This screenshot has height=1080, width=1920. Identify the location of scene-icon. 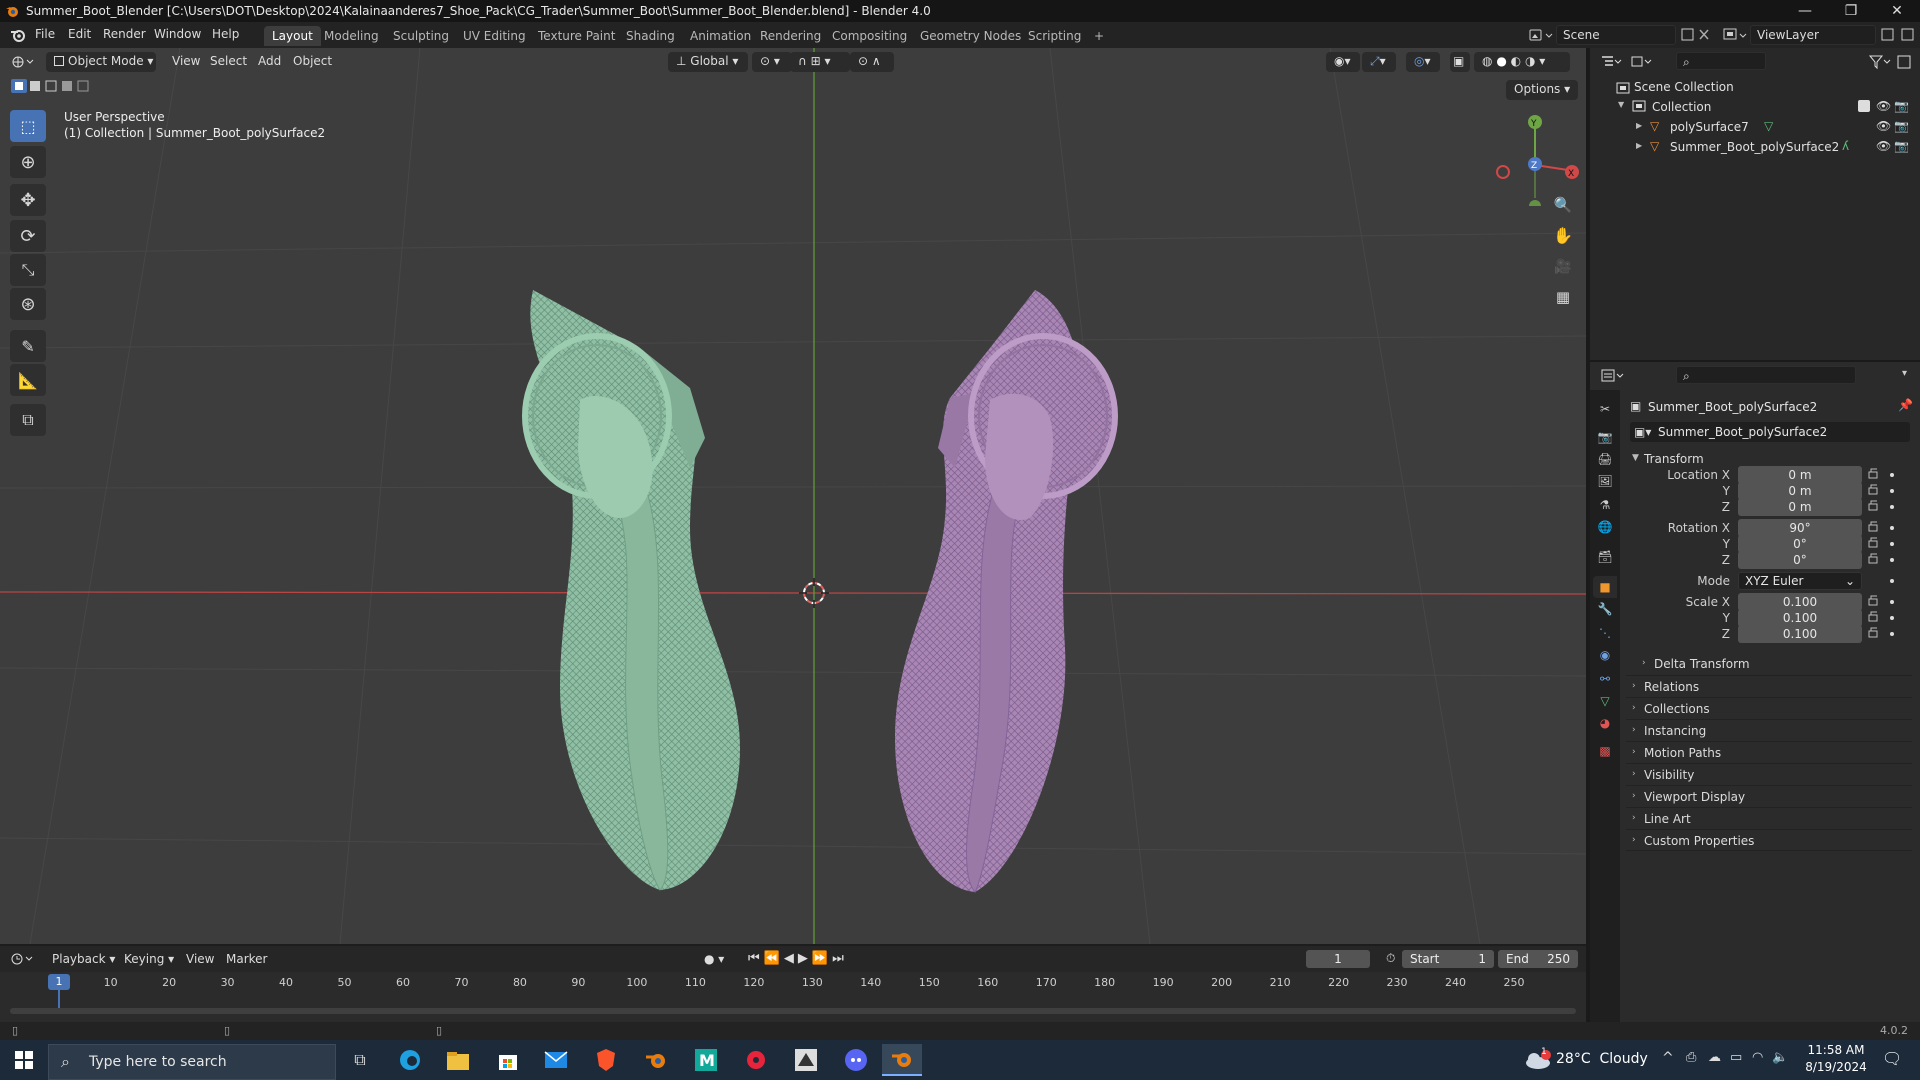
(1541, 35).